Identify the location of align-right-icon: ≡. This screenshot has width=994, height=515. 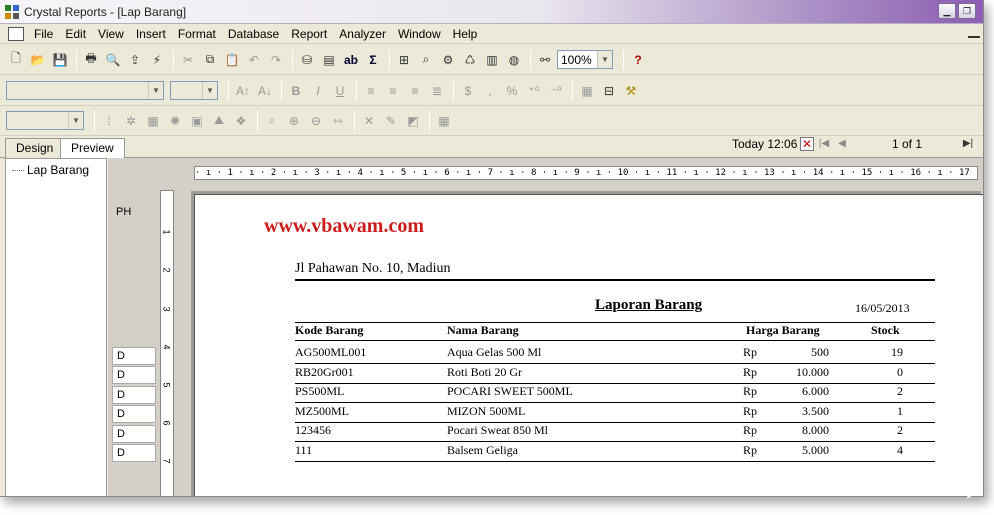
(415, 91).